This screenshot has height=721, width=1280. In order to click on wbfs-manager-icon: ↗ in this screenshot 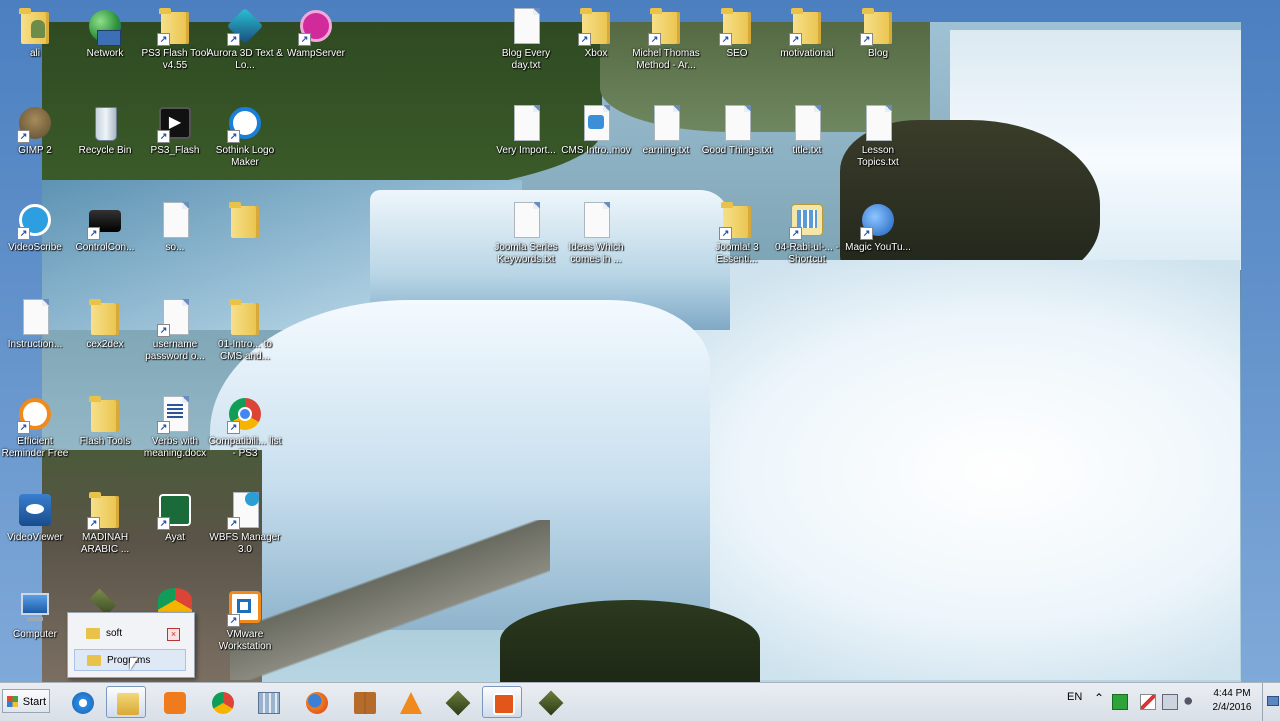, I will do `click(245, 510)`.